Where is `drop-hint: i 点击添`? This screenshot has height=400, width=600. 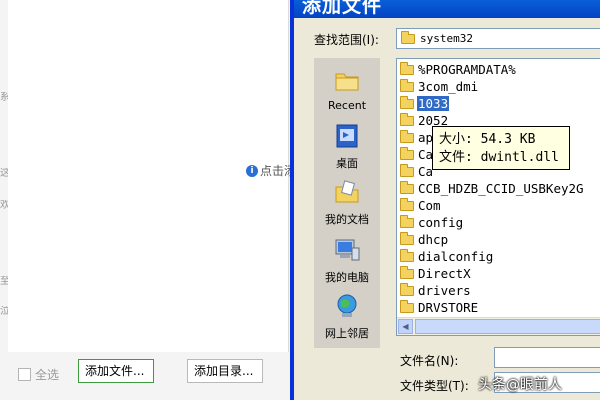
drop-hint: i 点击添 is located at coordinates (268, 170).